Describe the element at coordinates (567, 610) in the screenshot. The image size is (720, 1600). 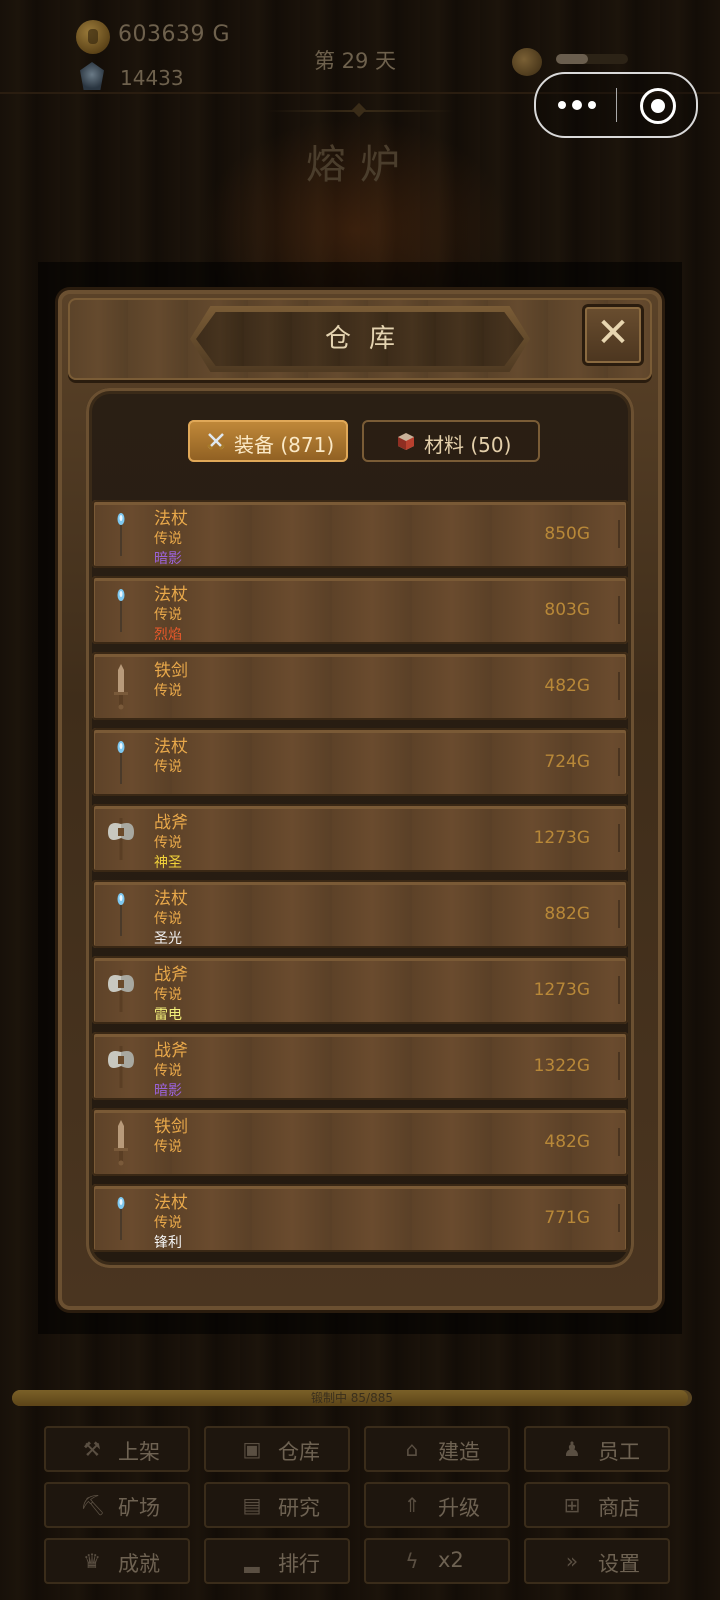
I see `item-price: 803G` at that location.